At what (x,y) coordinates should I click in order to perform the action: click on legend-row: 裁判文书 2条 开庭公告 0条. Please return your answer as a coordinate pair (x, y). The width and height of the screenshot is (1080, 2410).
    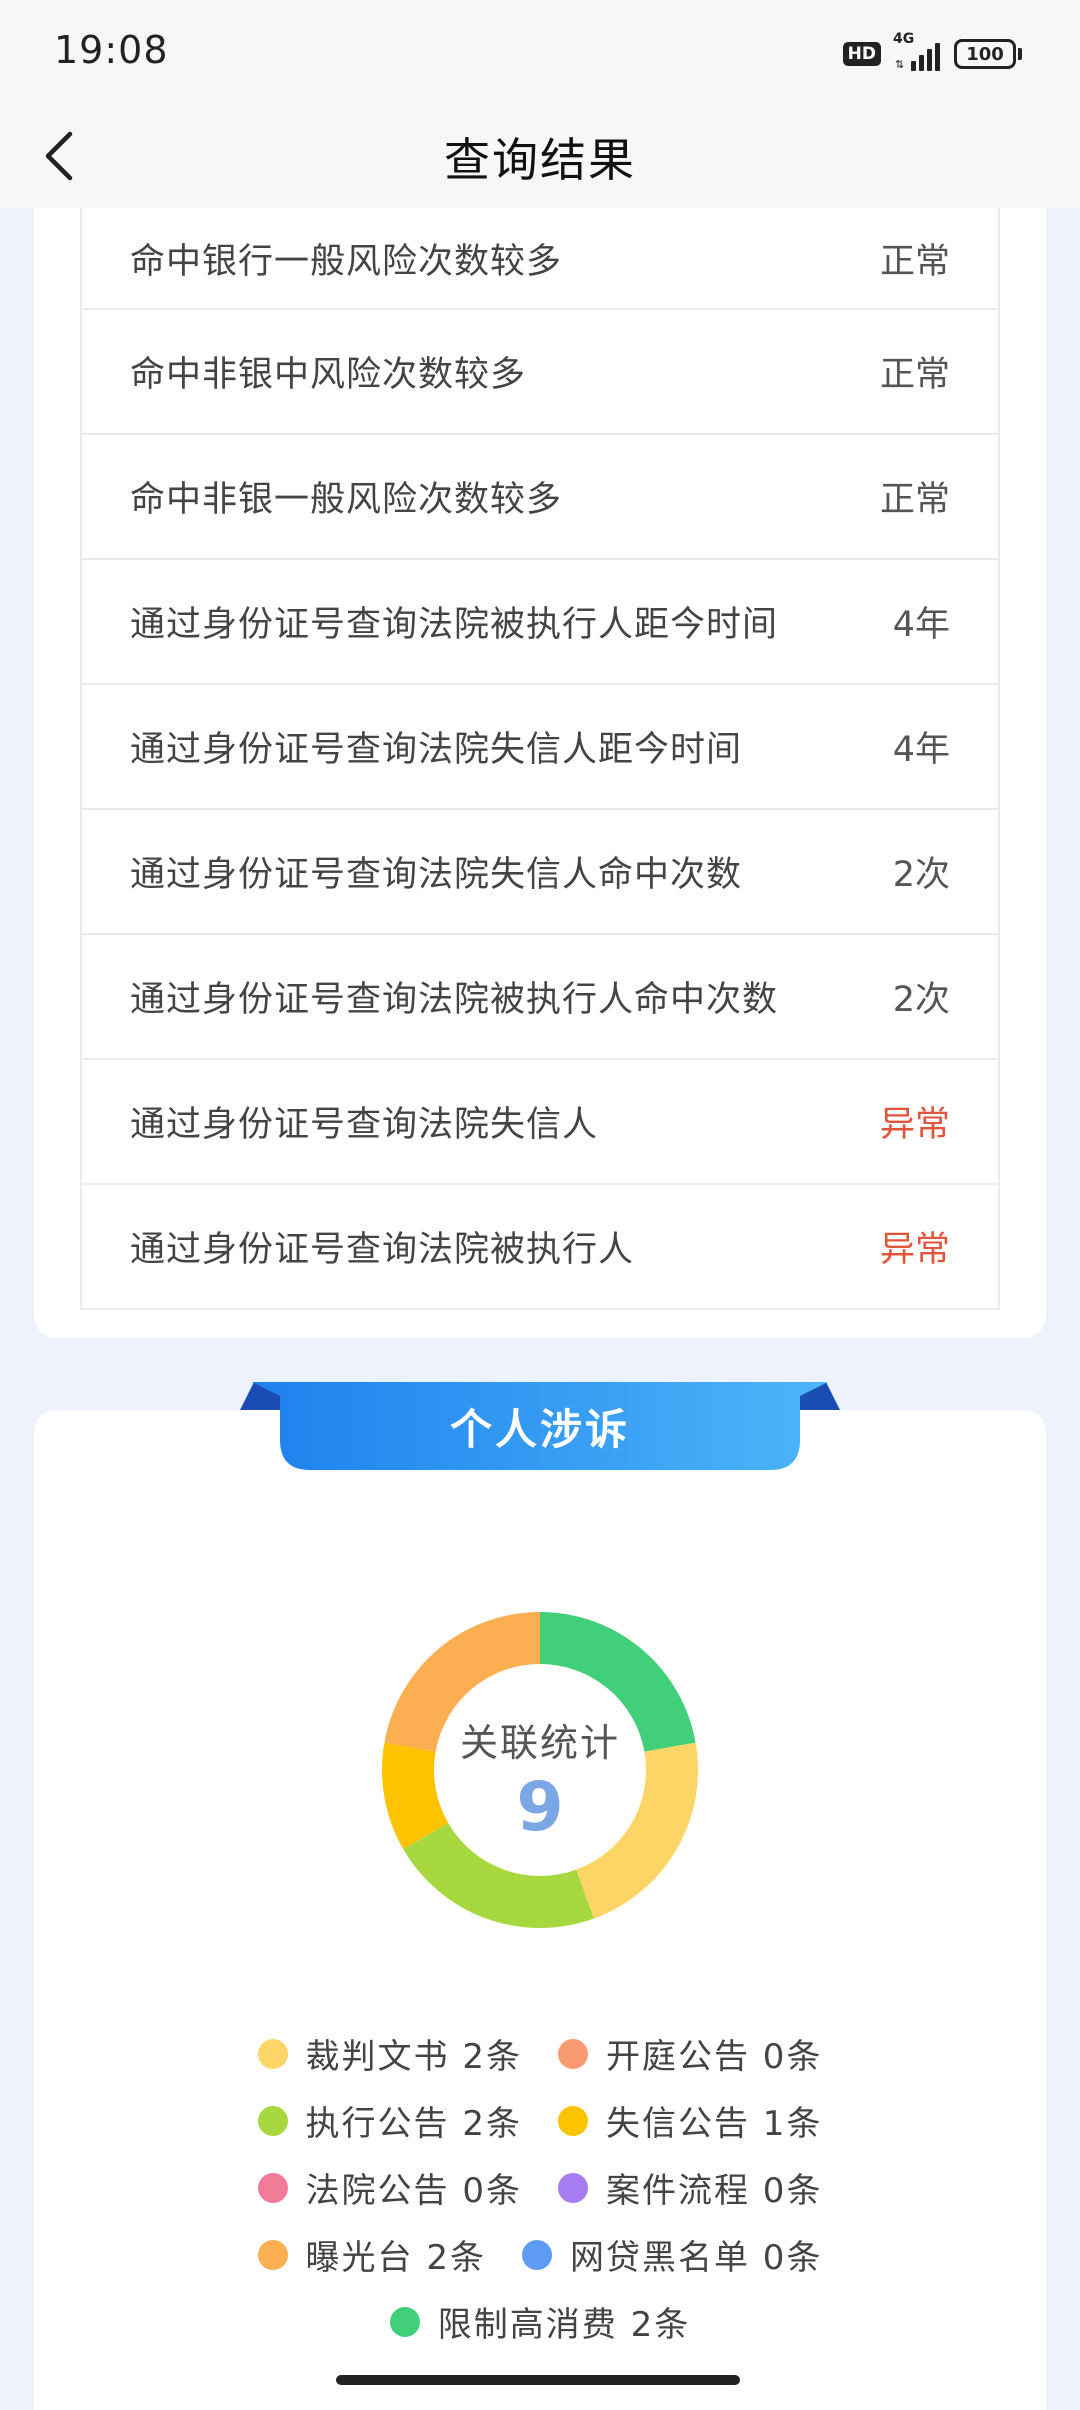
    Looking at the image, I should click on (540, 2053).